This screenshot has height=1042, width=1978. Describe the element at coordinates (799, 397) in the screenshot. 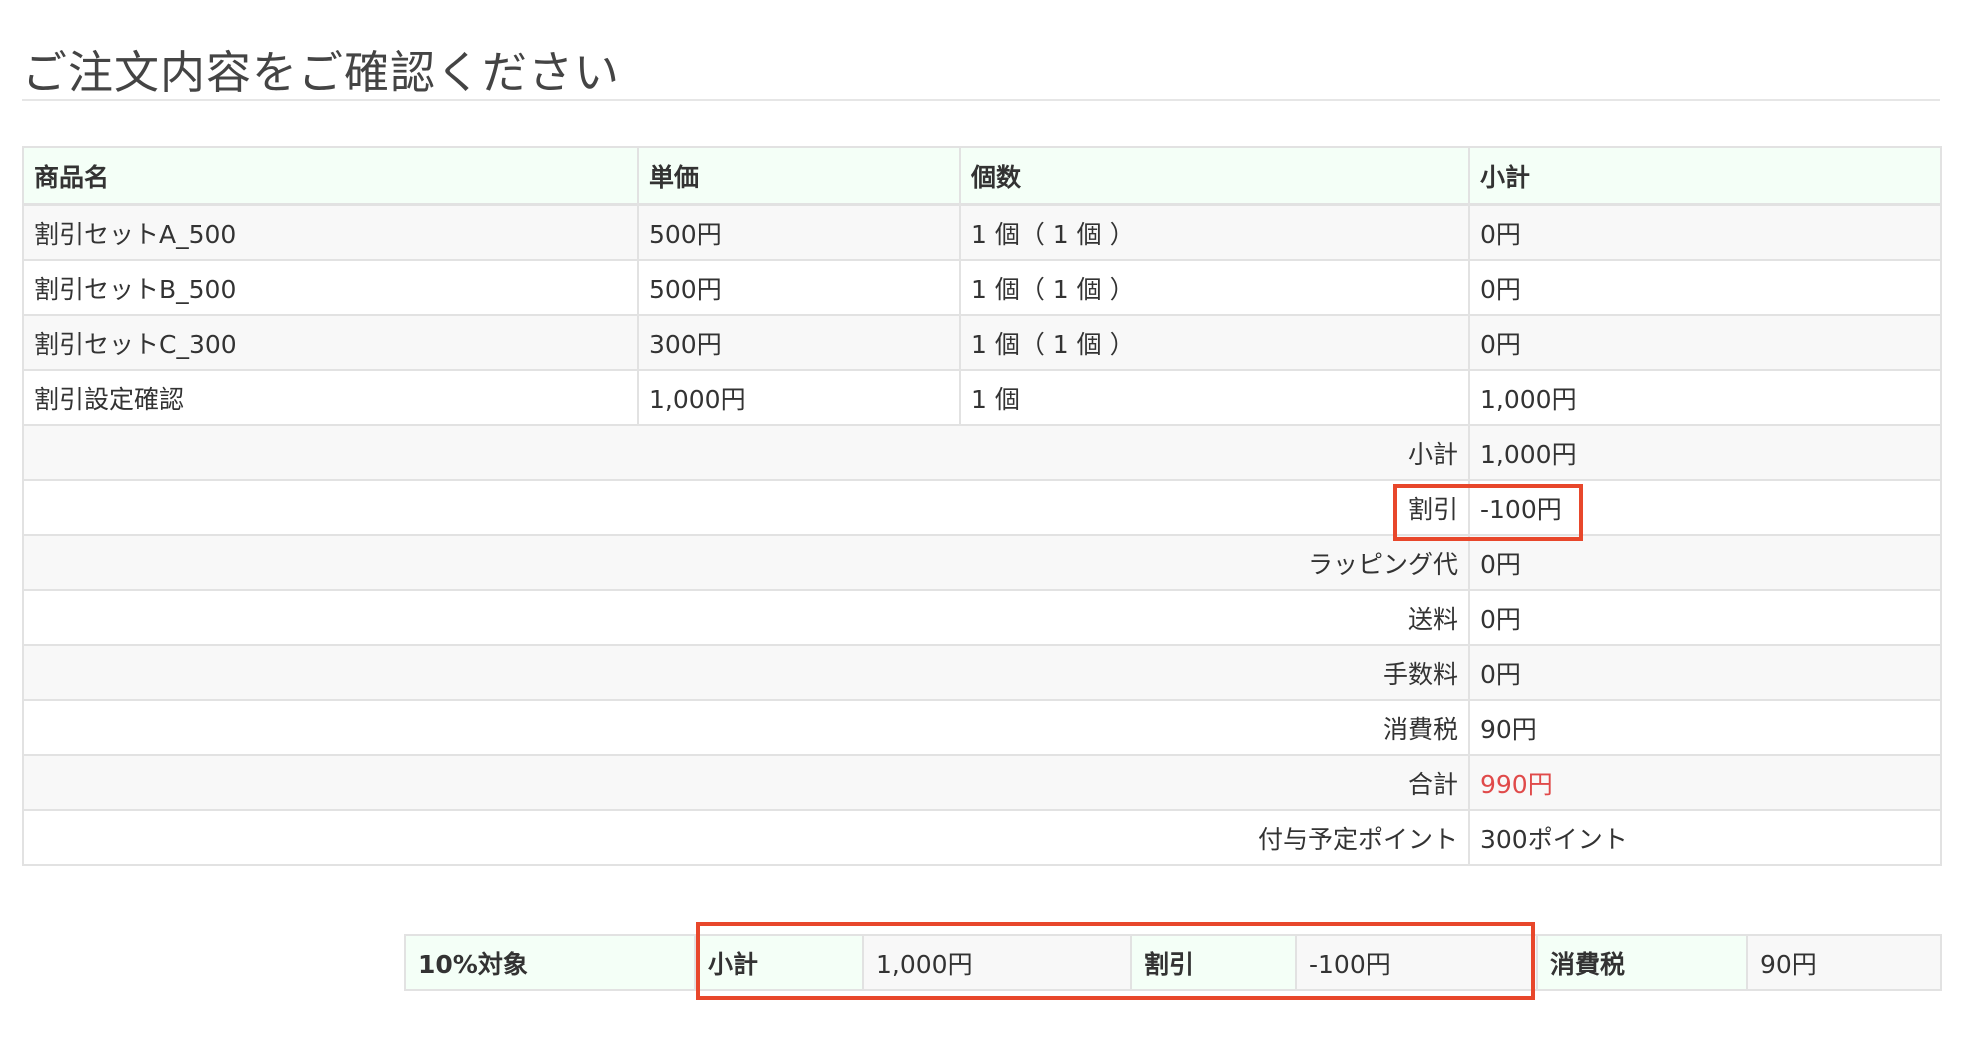

I see `unit-price: 1,000円` at that location.